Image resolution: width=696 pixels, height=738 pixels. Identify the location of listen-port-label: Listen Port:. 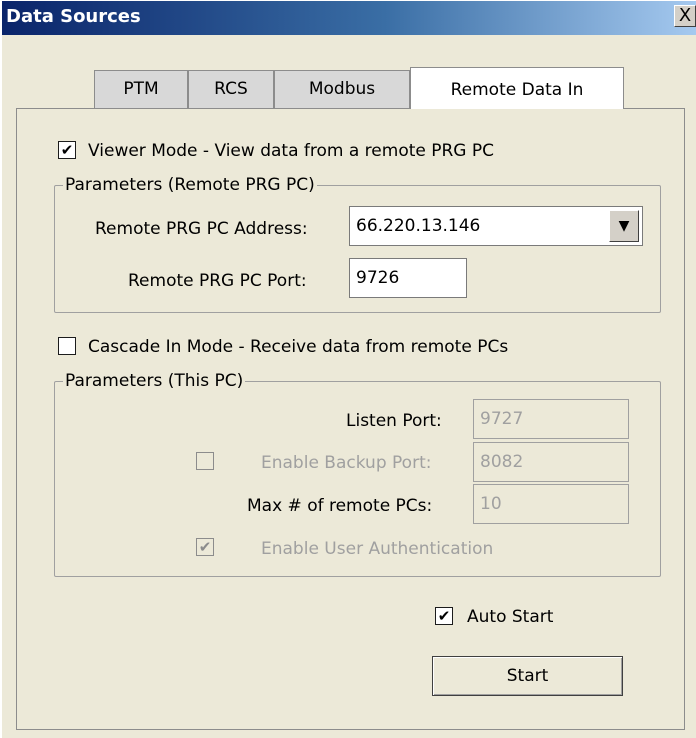
(394, 421).